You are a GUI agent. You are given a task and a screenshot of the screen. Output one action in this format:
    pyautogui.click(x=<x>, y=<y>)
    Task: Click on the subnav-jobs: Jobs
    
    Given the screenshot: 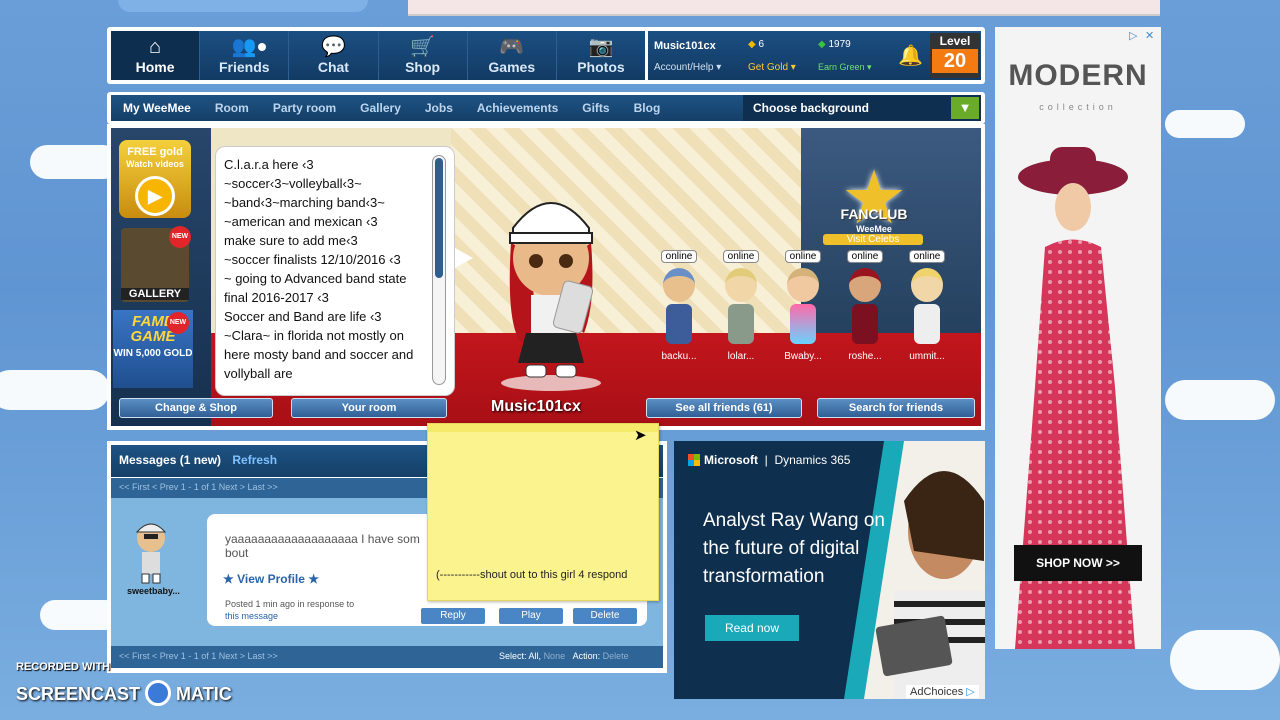 What is the action you would take?
    pyautogui.click(x=439, y=108)
    